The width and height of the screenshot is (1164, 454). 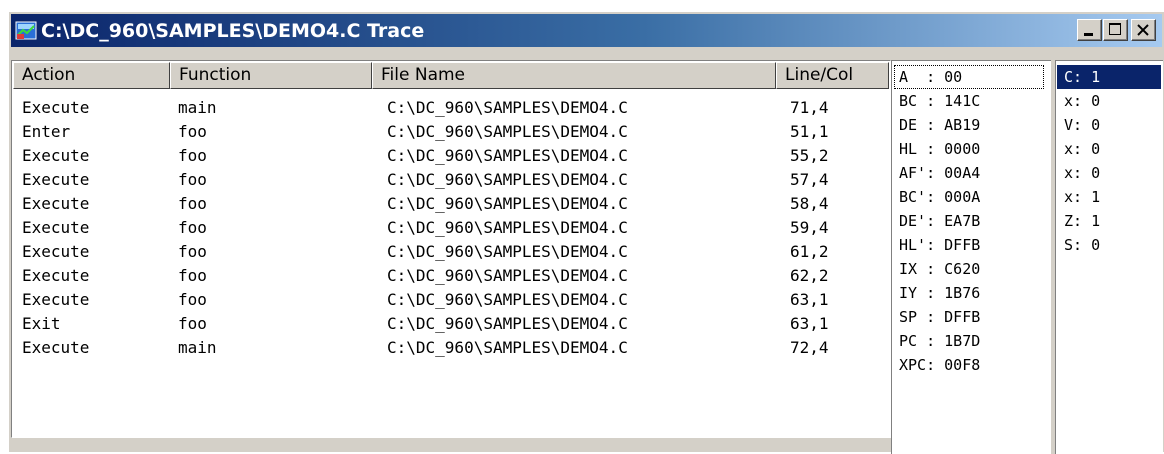 What do you see at coordinates (809, 107) in the screenshot?
I see `trace-line-col: 71,4` at bounding box center [809, 107].